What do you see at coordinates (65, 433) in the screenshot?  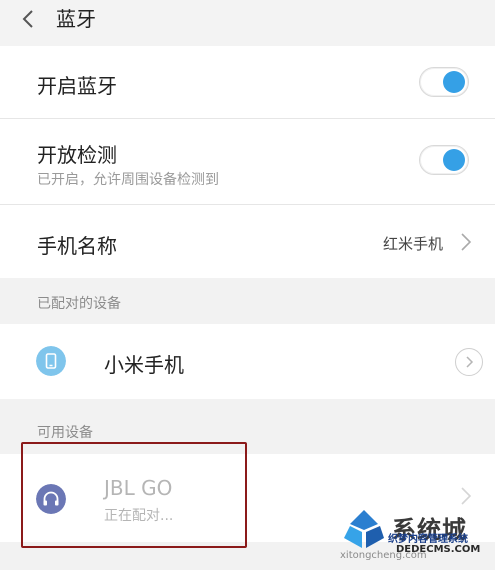 I see `available-section-label: 可用设备` at bounding box center [65, 433].